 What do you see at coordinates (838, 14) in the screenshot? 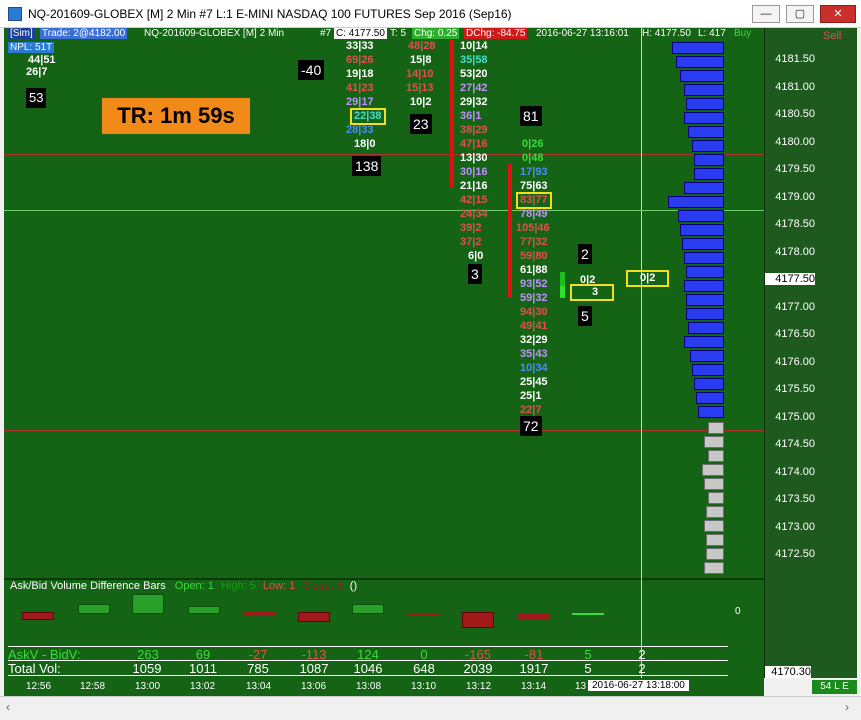
I see `close-button: ✕` at bounding box center [838, 14].